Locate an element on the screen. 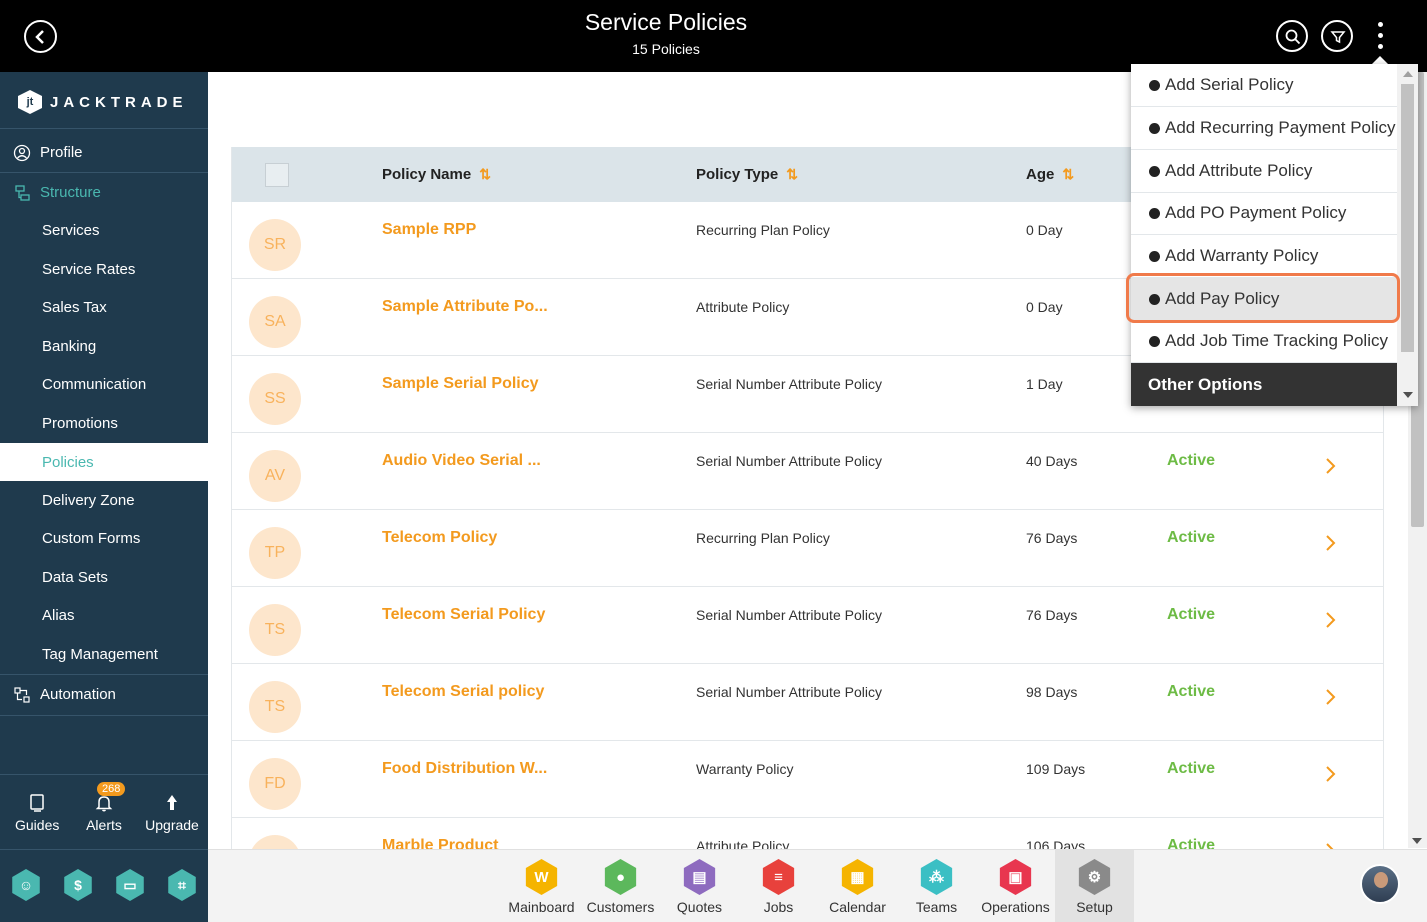  nav-teams: ⁂ Teams is located at coordinates (936, 886).